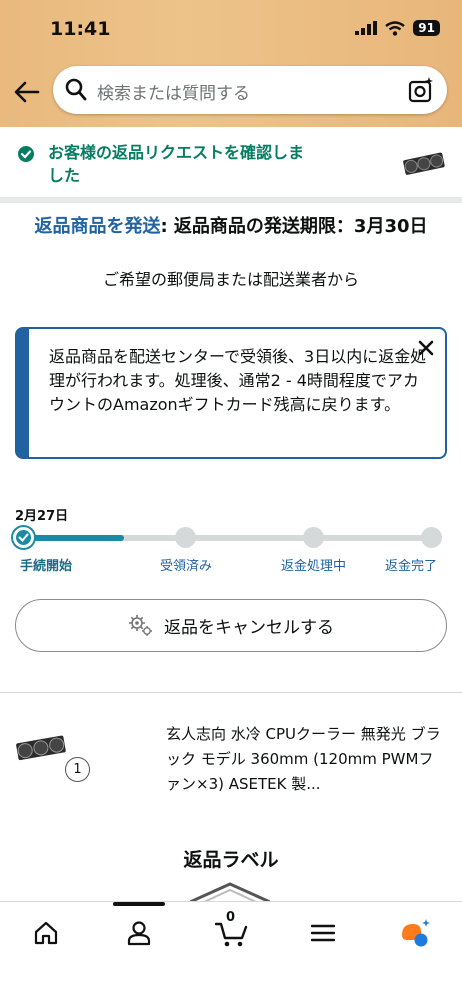 This screenshot has height=999, width=462. I want to click on step-dot-complete, so click(431, 537).